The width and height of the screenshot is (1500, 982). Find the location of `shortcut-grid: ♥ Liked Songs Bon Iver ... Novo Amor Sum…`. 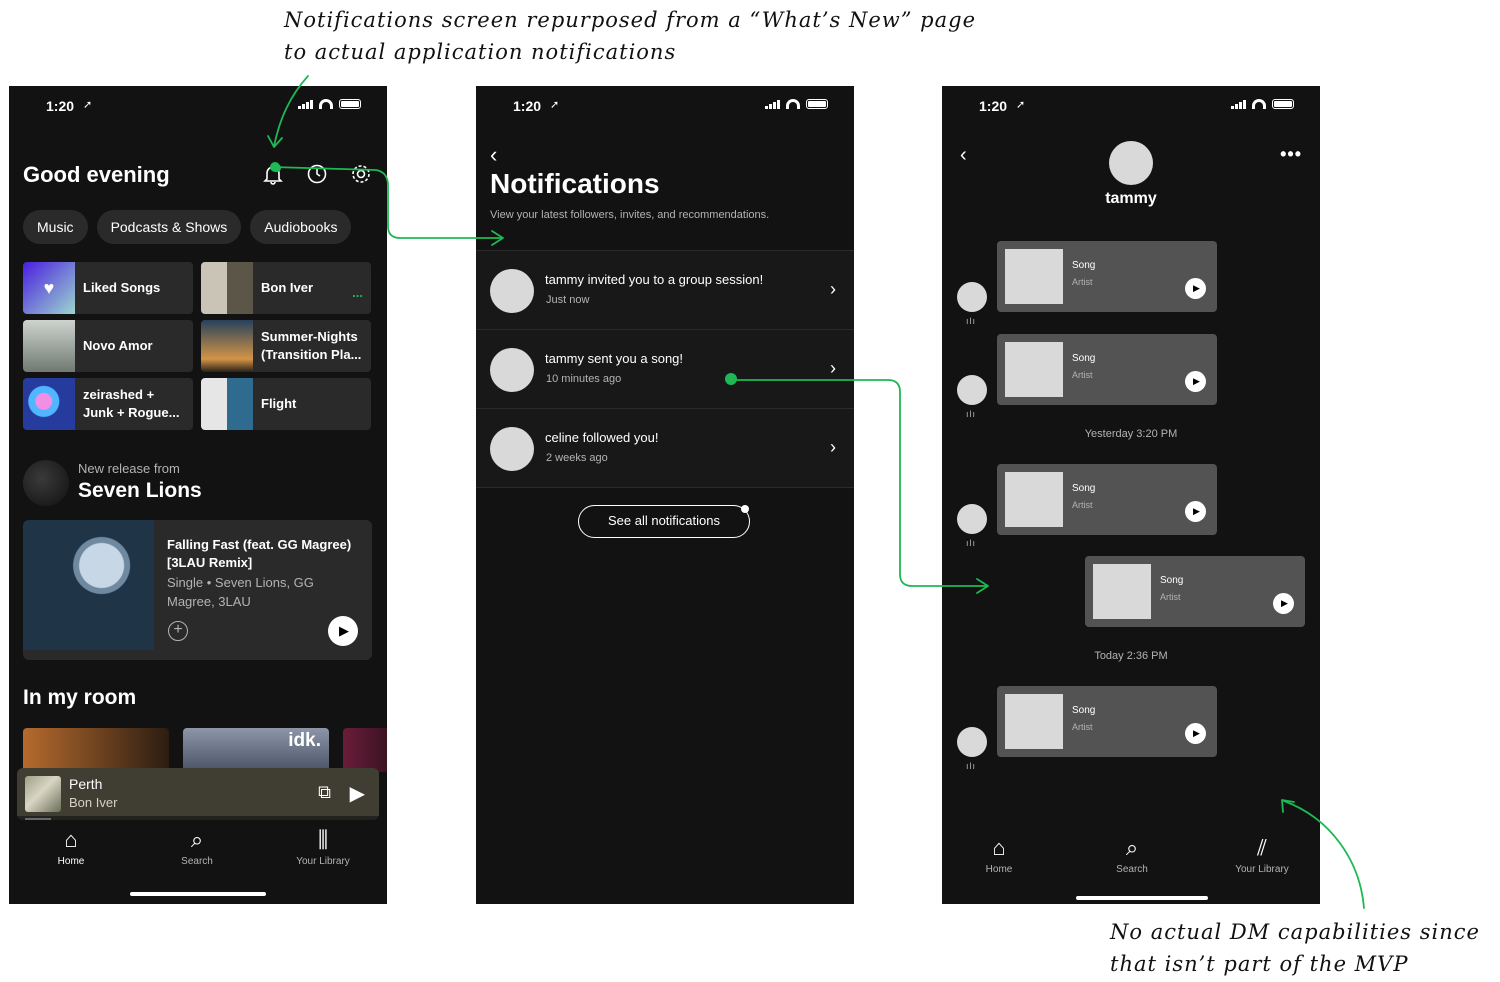

shortcut-grid: ♥ Liked Songs Bon Iver ... Novo Amor Sum… is located at coordinates (197, 346).